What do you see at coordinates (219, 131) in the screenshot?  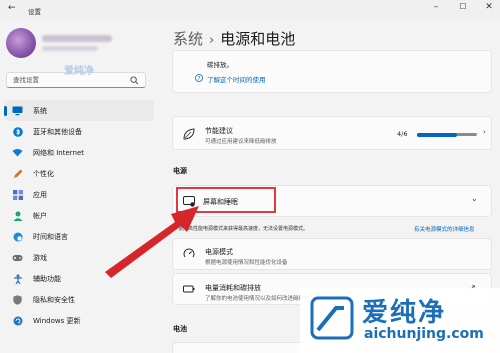 I see `energy-title: 节能建议` at bounding box center [219, 131].